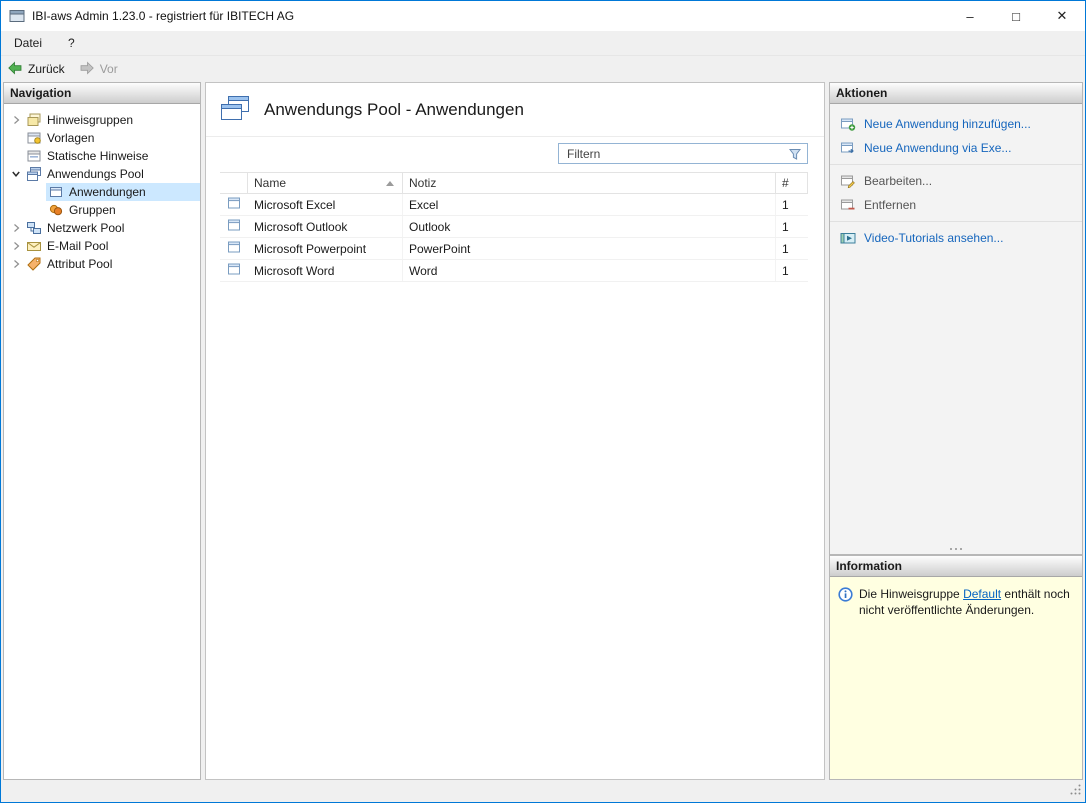 This screenshot has height=803, width=1086. Describe the element at coordinates (956, 205) in the screenshot. I see `action-entfernen: Entfernen` at that location.